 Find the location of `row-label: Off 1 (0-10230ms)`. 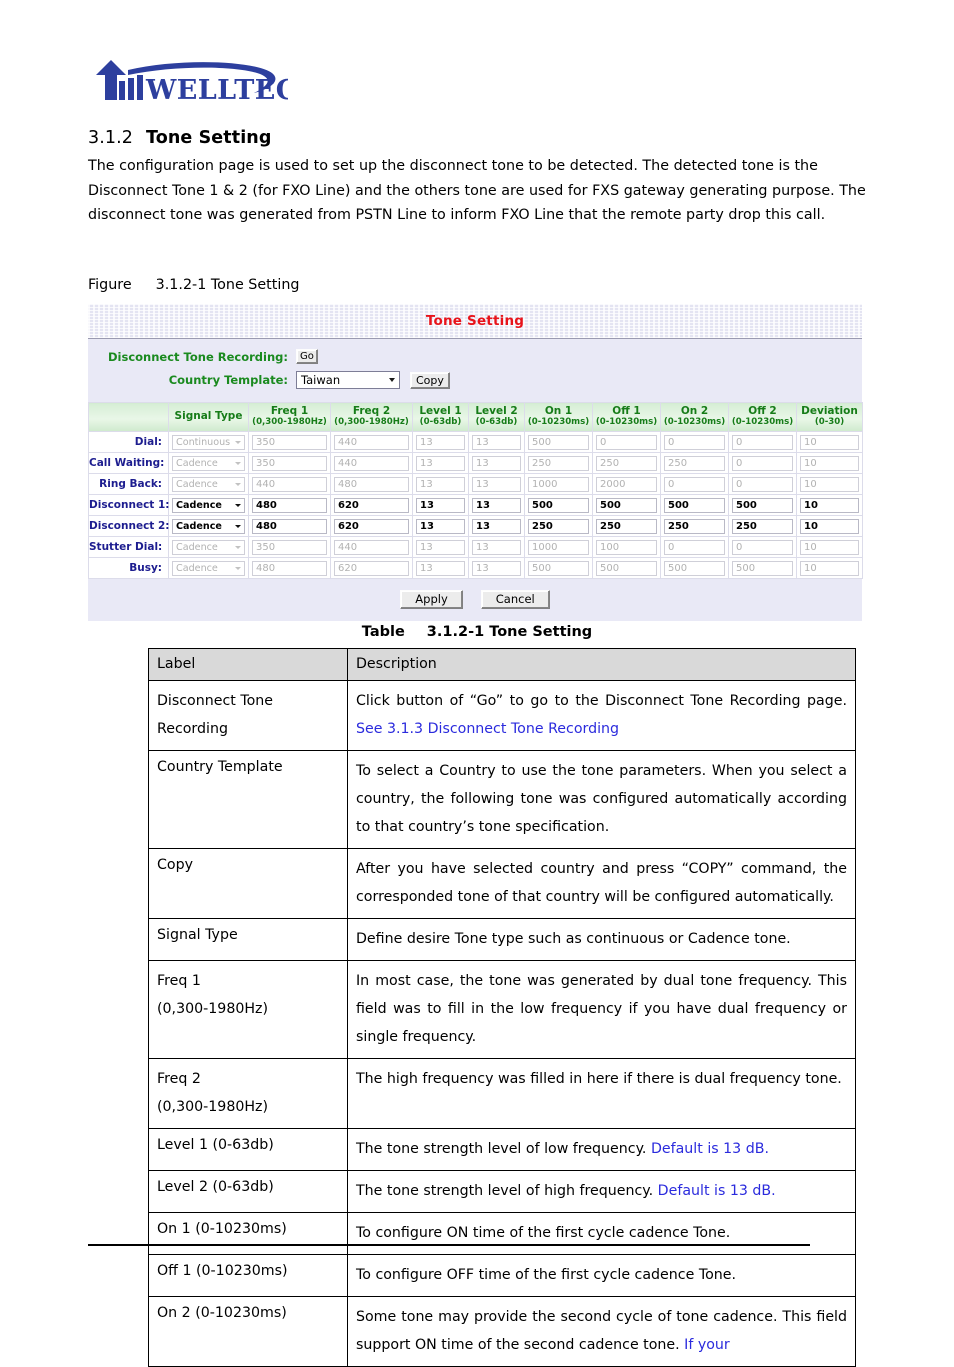

row-label: Off 1 (0-10230ms) is located at coordinates (248, 1275).